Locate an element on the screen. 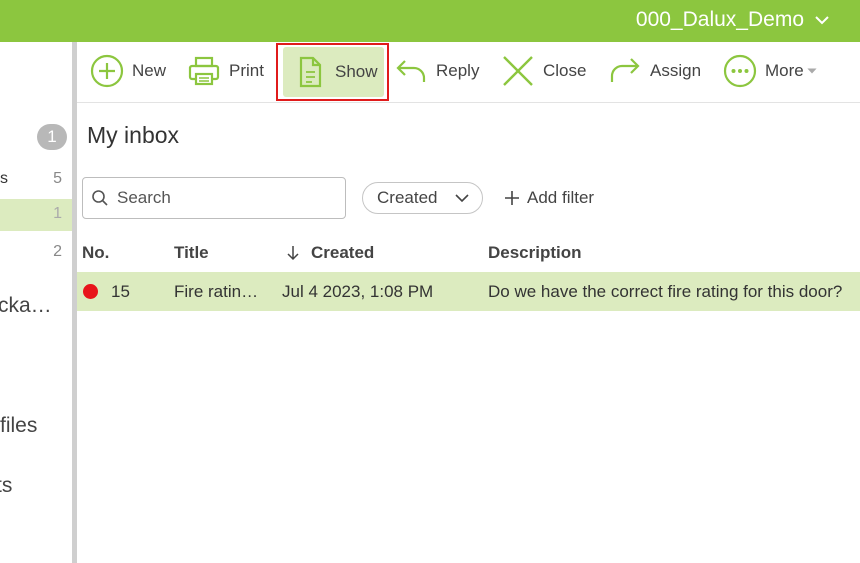 This screenshot has height=563, width=860. search-icon is located at coordinates (100, 198).